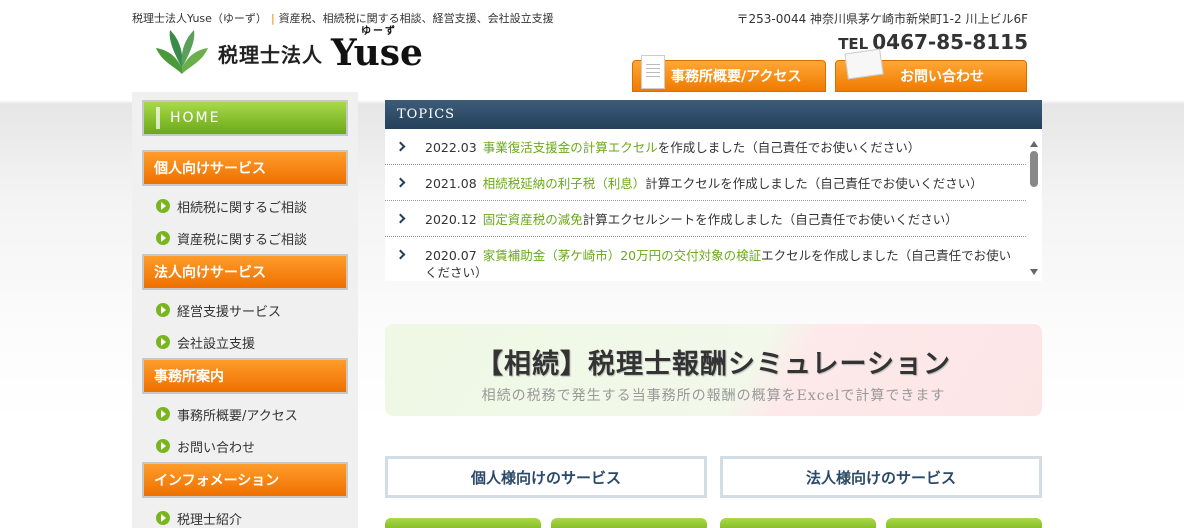 This screenshot has height=528, width=1184. Describe the element at coordinates (713, 396) in the screenshot. I see `banner-subtitle: 相続の税務で発生する当事務所の報酬の概算をExcelで計算できます` at that location.